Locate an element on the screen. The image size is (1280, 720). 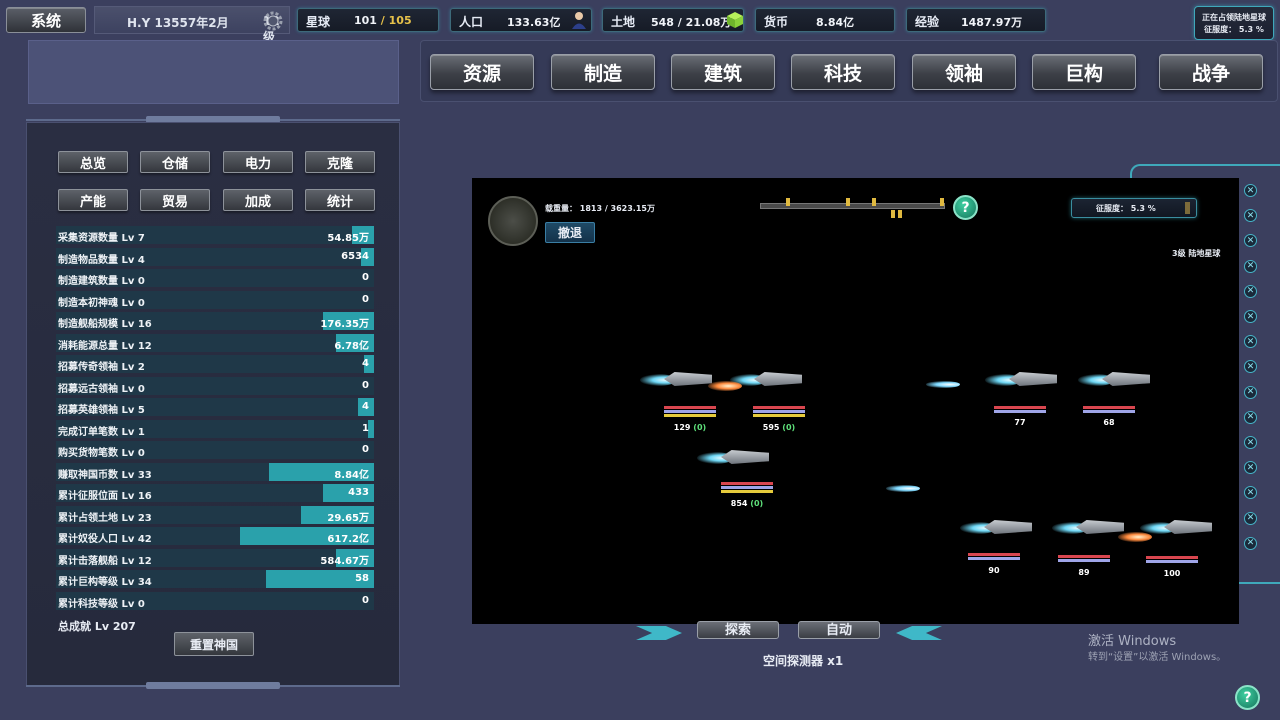
stat-name: 制造物品数量 Lv 4 is located at coordinates (101, 260).